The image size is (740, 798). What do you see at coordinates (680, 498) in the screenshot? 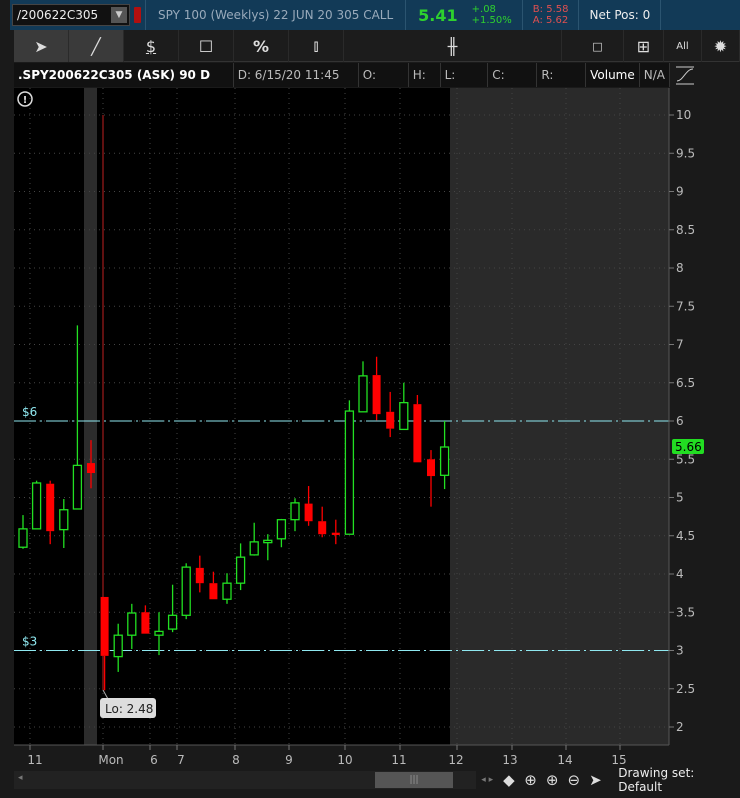
I see `y-tick-label: 5` at bounding box center [680, 498].